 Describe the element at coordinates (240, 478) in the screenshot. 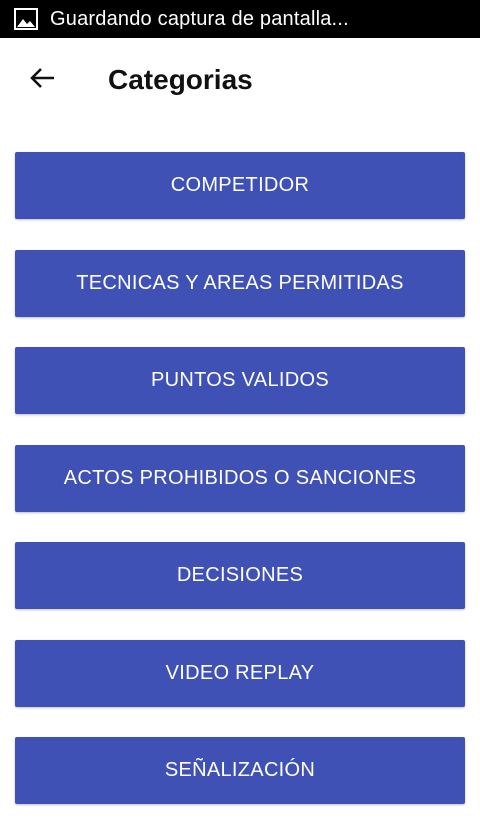

I see `category-button-actos-prohibidos: ACTOS PROHIBIDOS O SANCIONES` at that location.